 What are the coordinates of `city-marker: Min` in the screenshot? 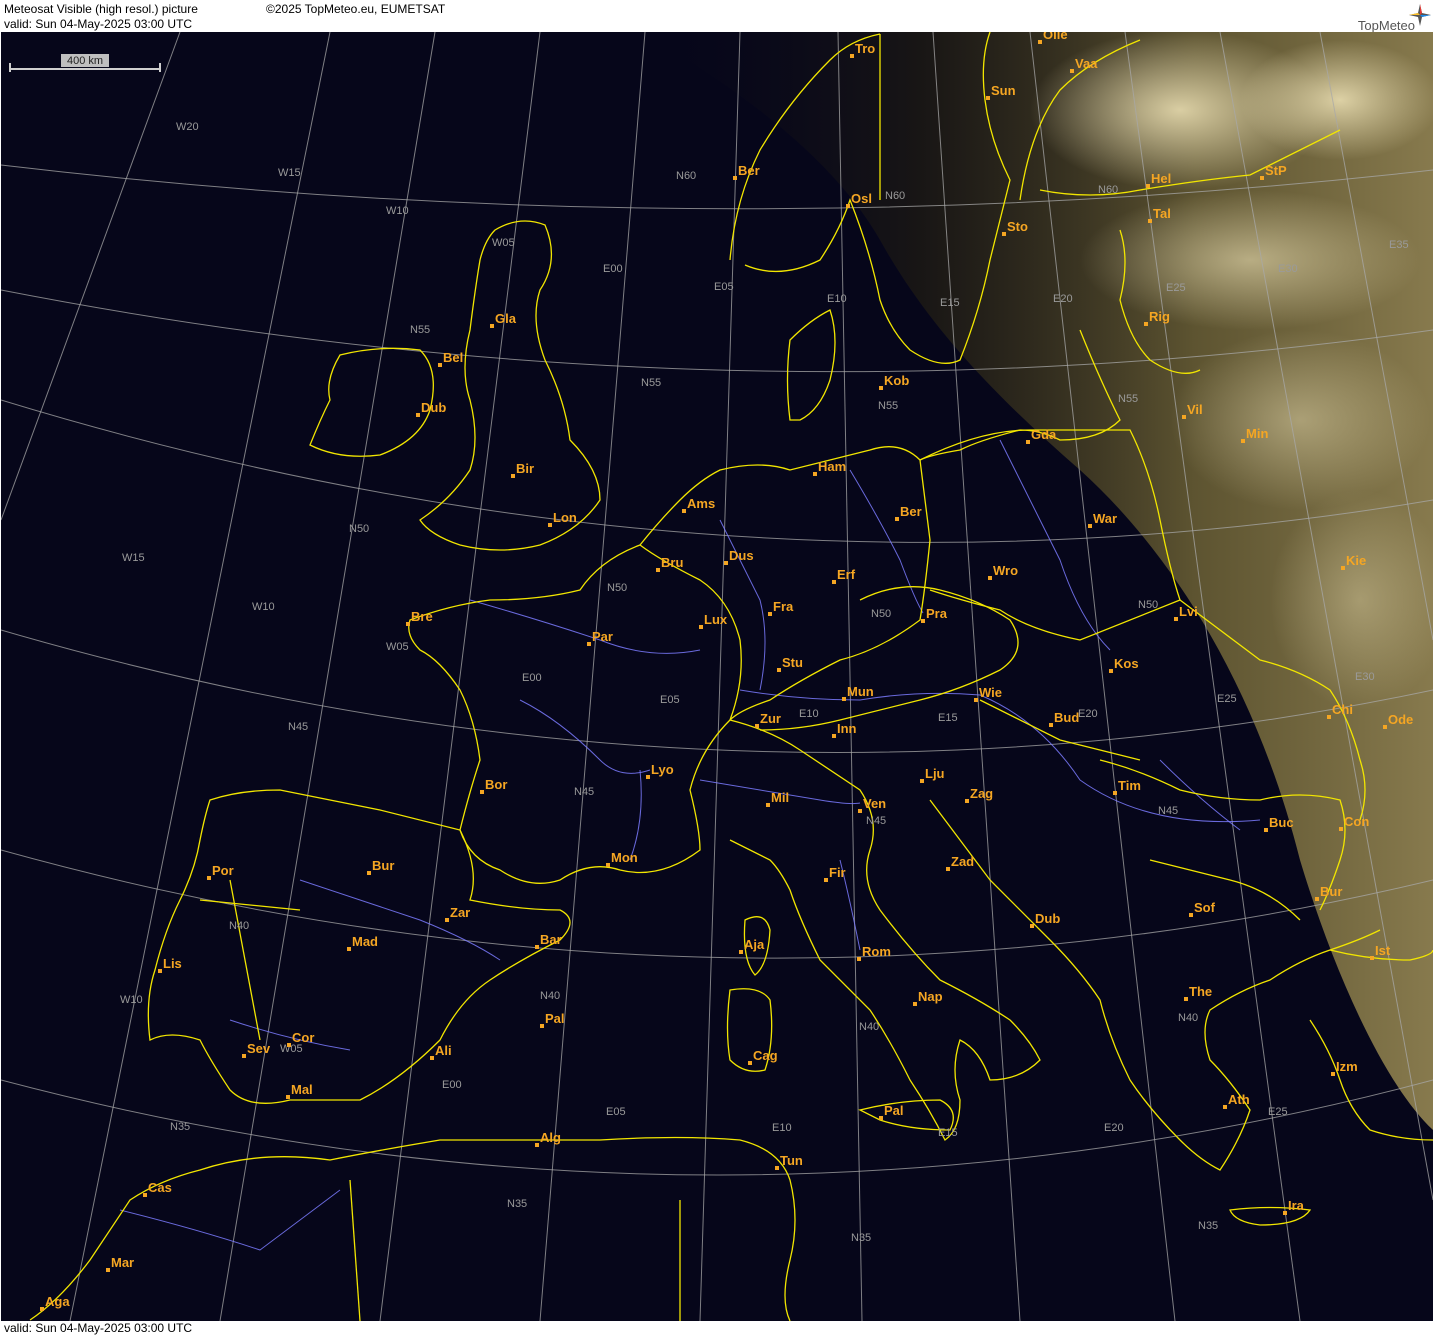 It's located at (1254, 434).